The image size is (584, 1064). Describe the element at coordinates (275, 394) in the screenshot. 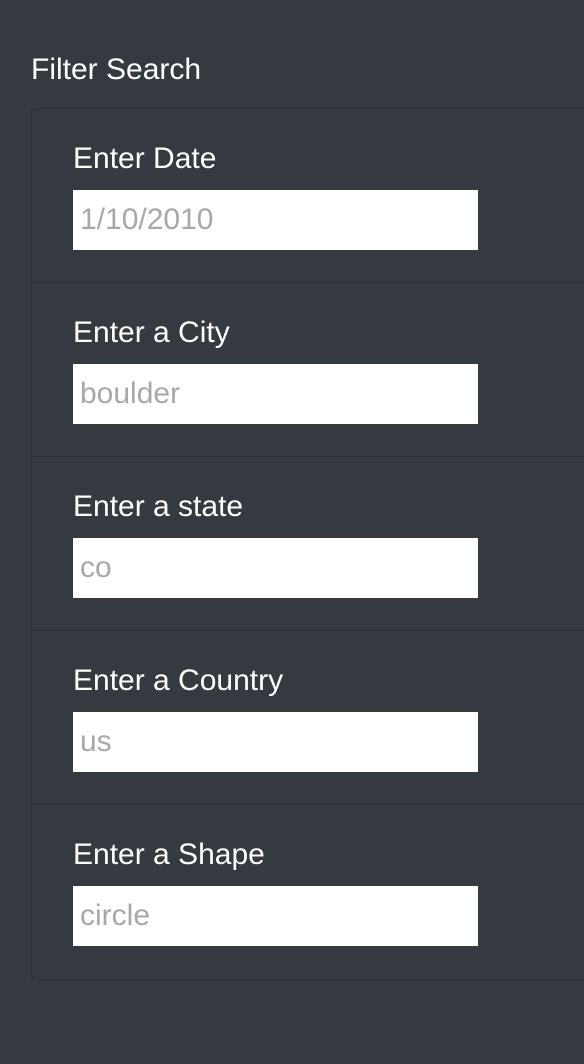

I see `city-input` at that location.